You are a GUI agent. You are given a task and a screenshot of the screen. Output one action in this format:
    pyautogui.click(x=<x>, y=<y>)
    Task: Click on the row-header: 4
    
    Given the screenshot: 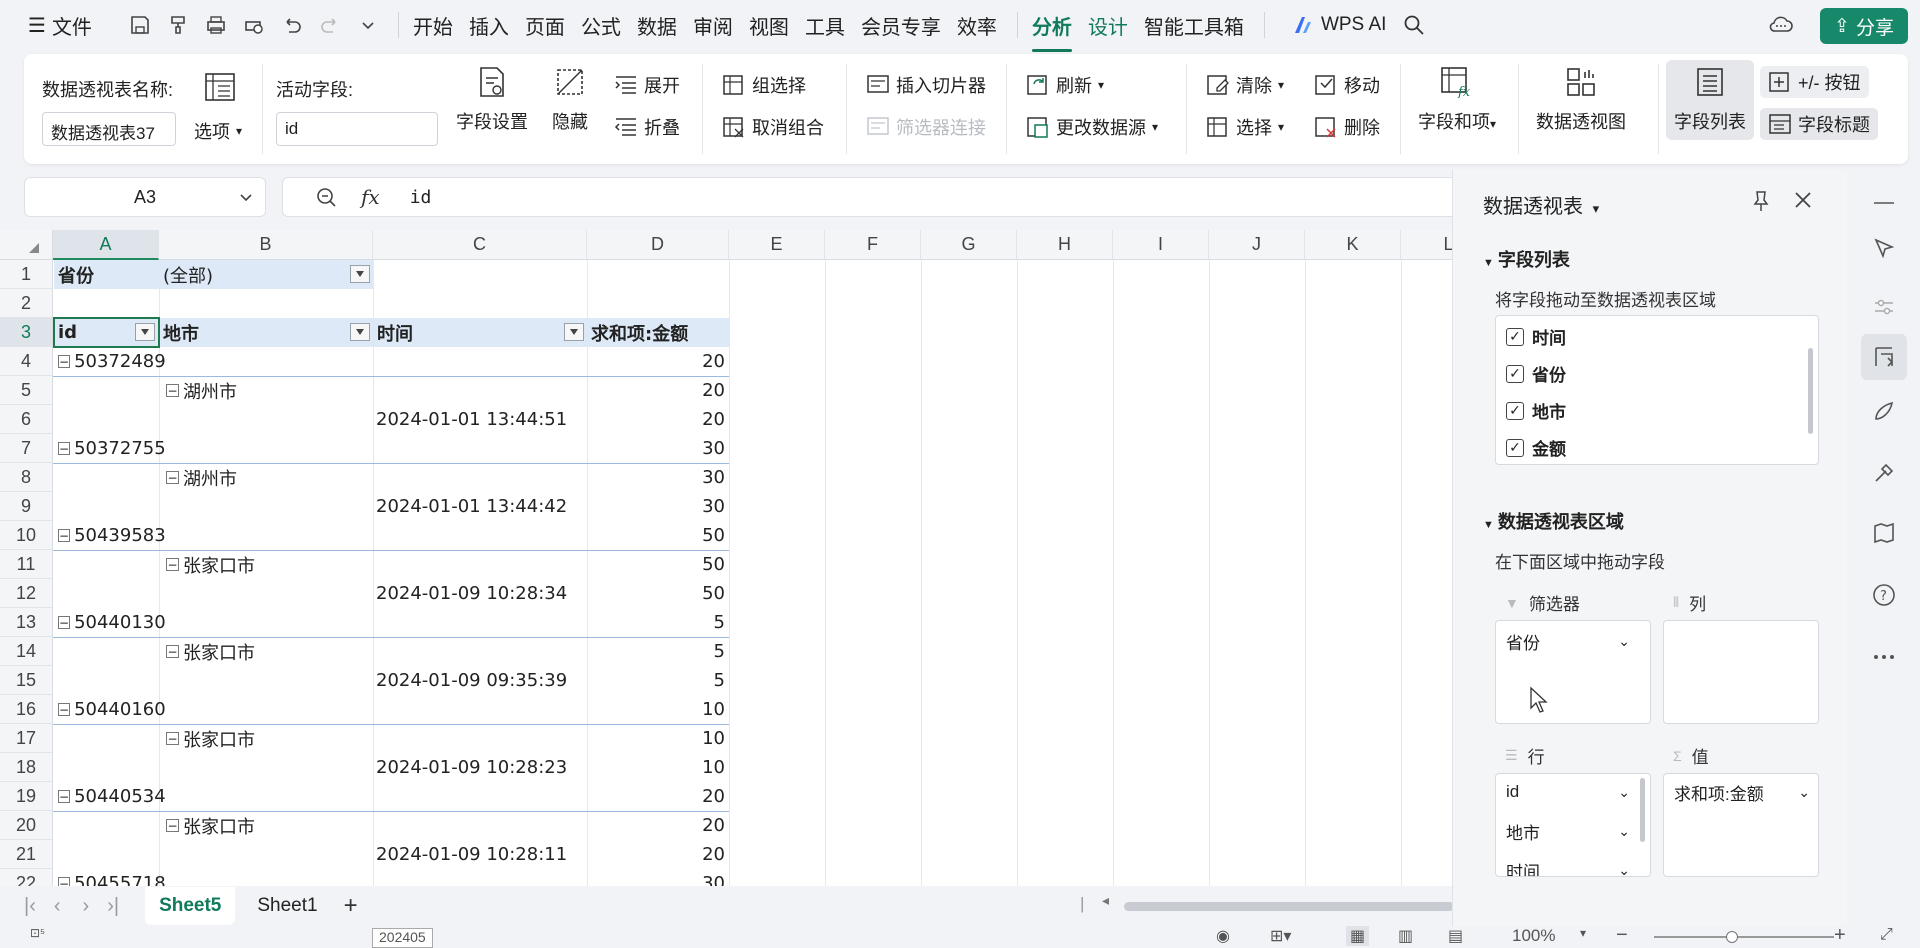 What is the action you would take?
    pyautogui.click(x=26, y=361)
    